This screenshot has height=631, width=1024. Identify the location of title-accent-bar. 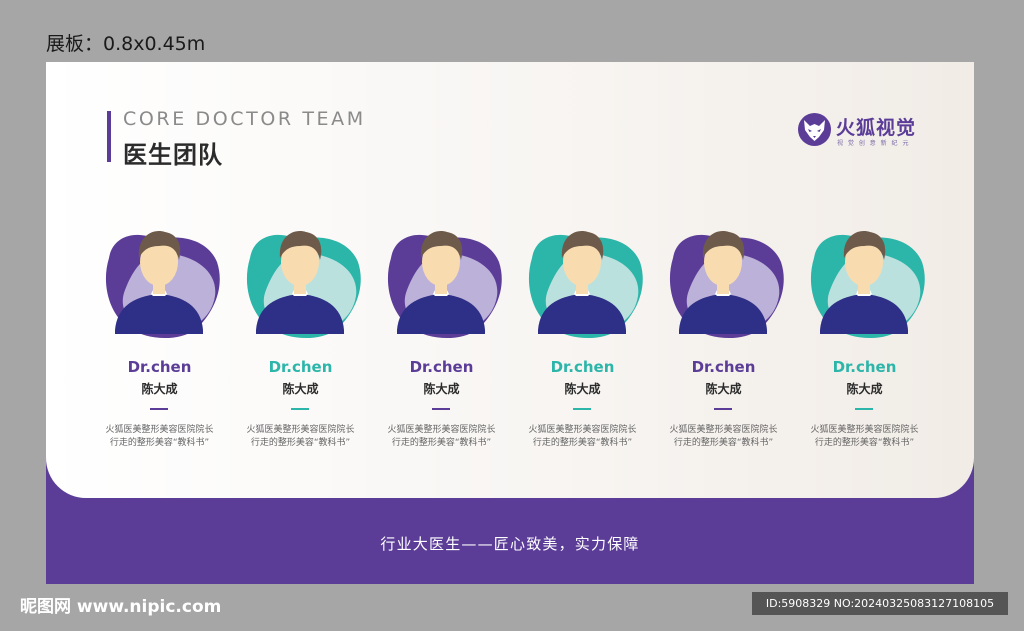
(109, 136).